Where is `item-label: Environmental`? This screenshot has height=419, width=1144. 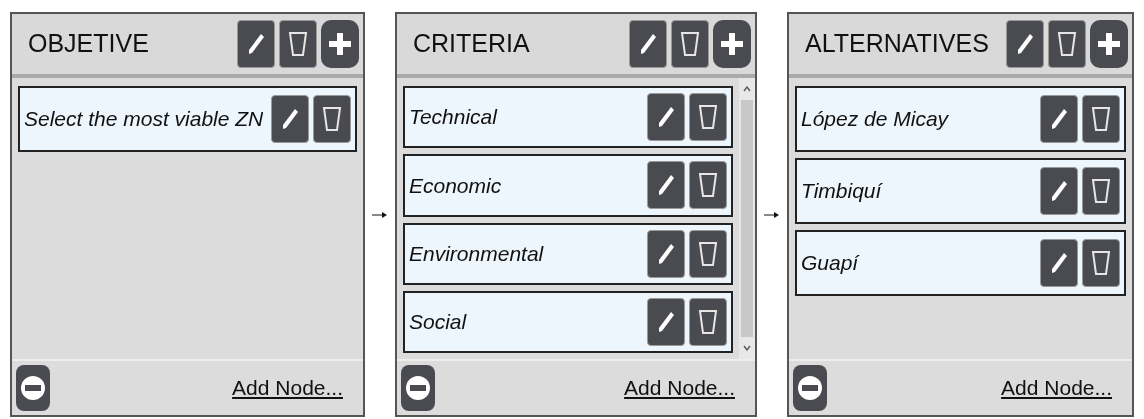 item-label: Environmental is located at coordinates (477, 253).